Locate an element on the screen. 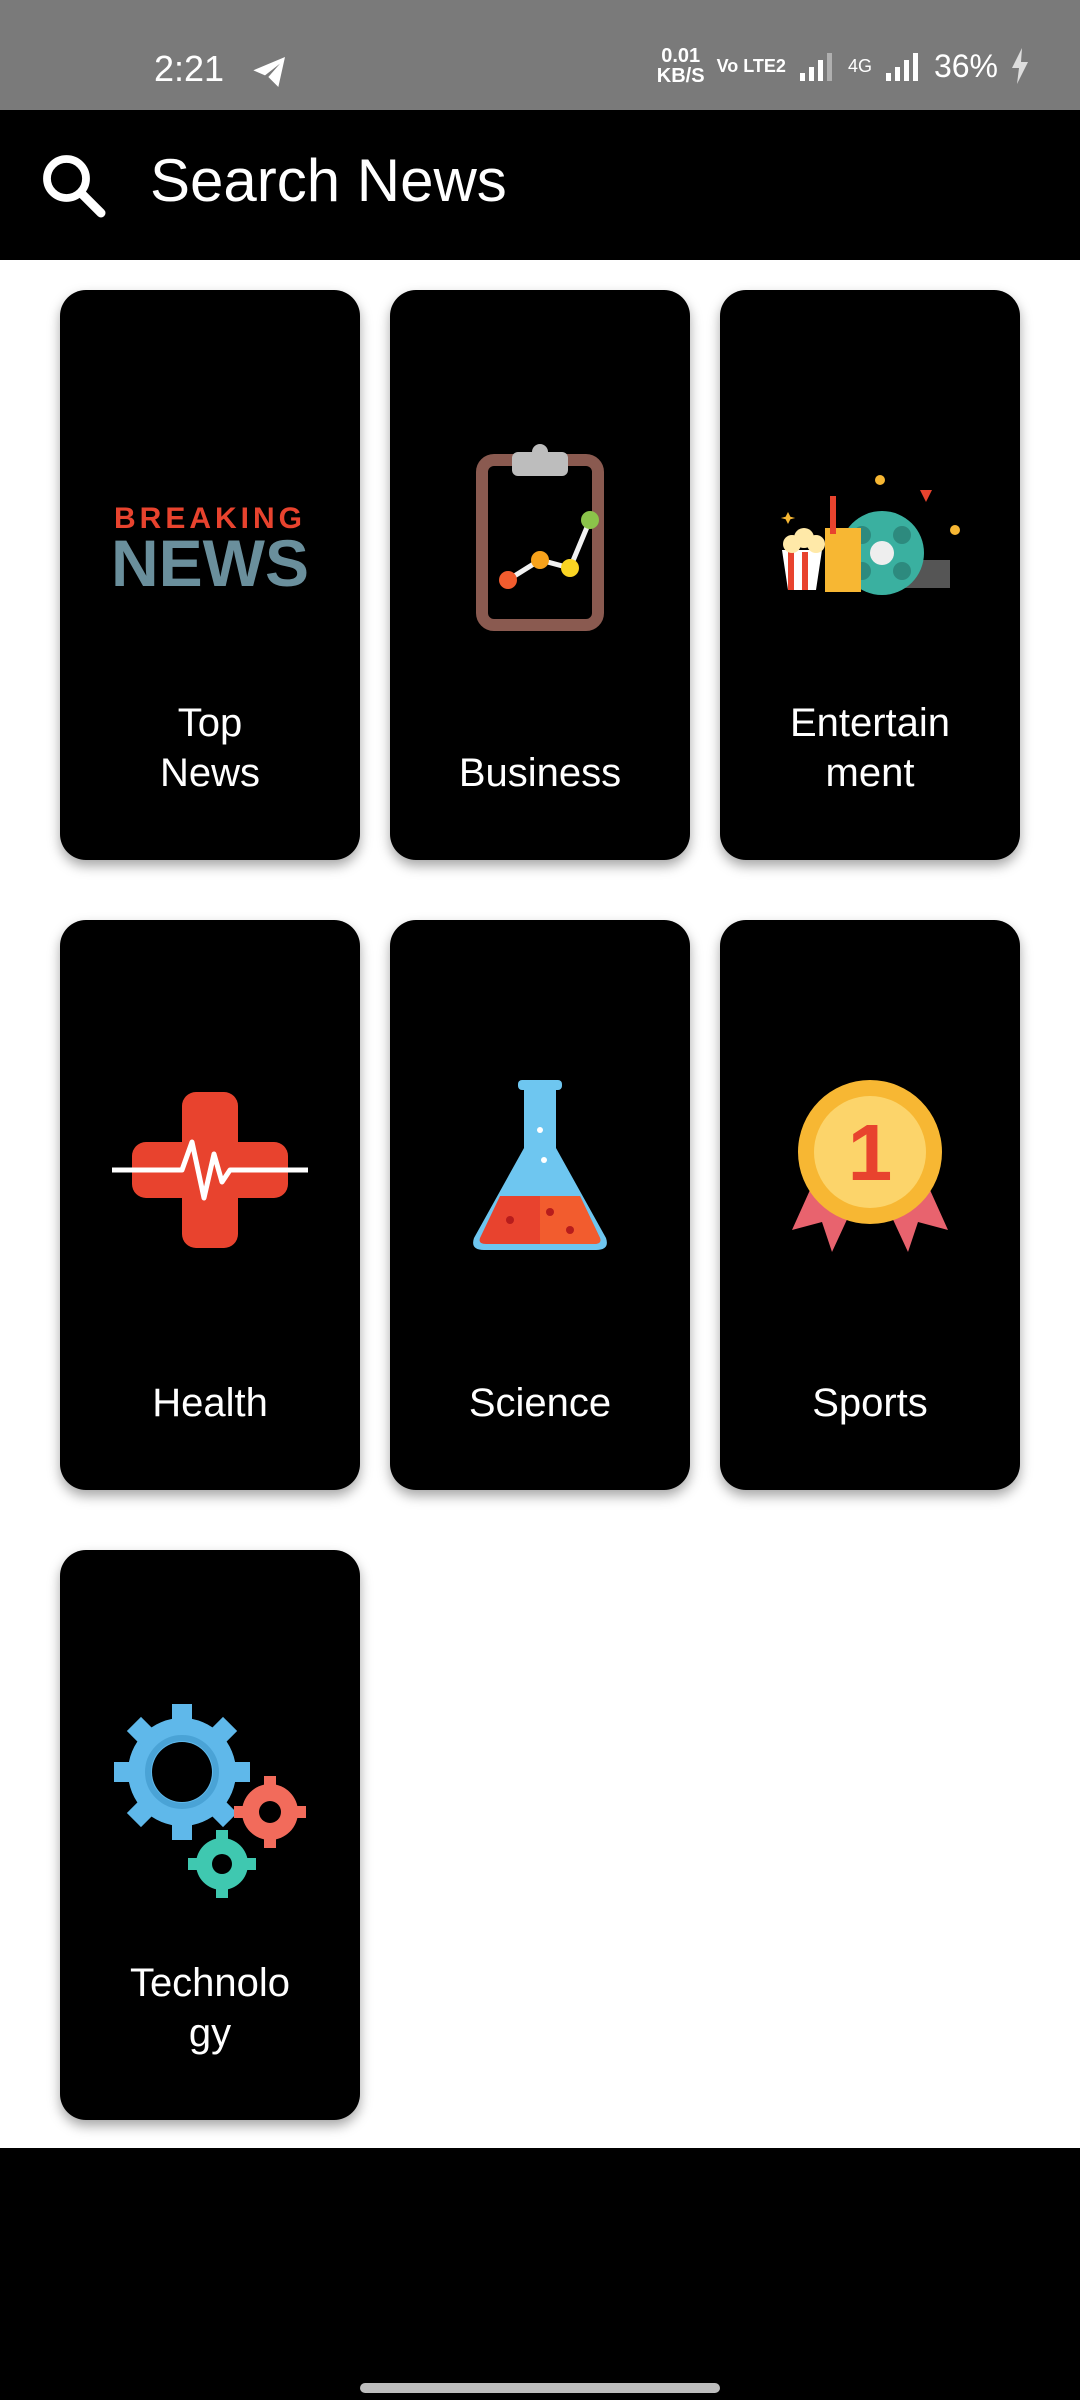  category-label: Technolo gy is located at coordinates (210, 2008).